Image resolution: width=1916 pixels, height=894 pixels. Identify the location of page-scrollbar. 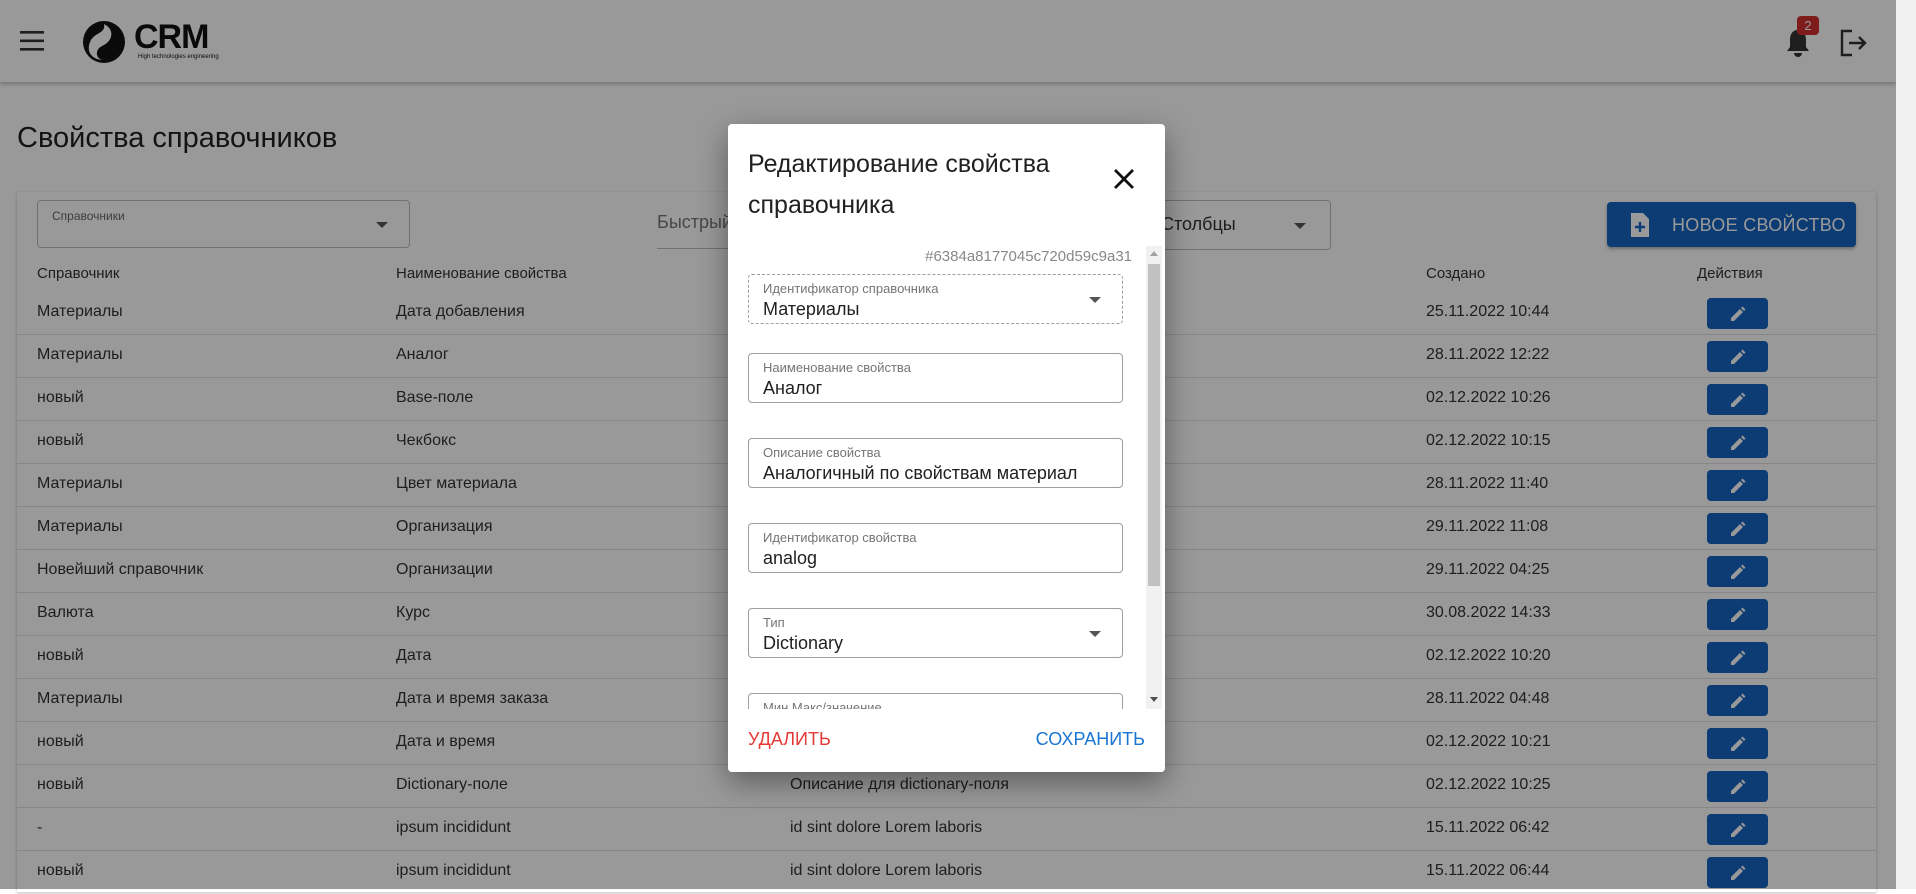
(1906, 444).